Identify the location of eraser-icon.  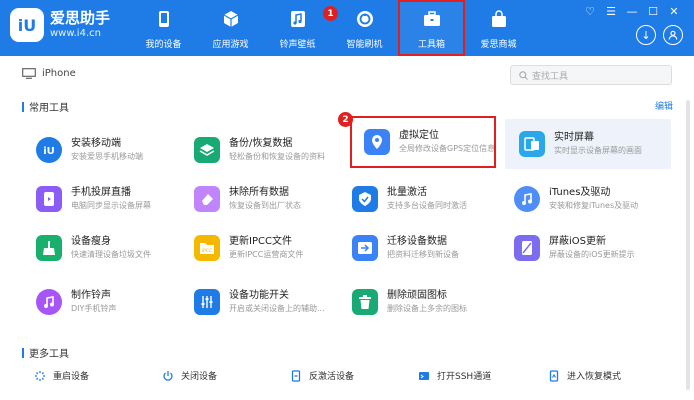
(207, 199).